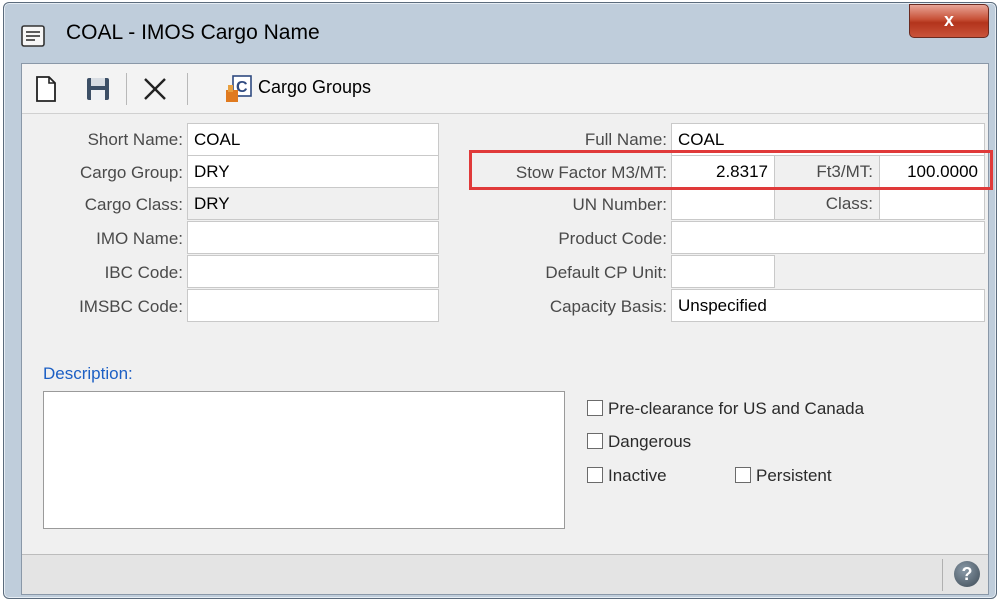 This screenshot has width=1000, height=601. I want to click on close-icon: x, so click(948, 20).